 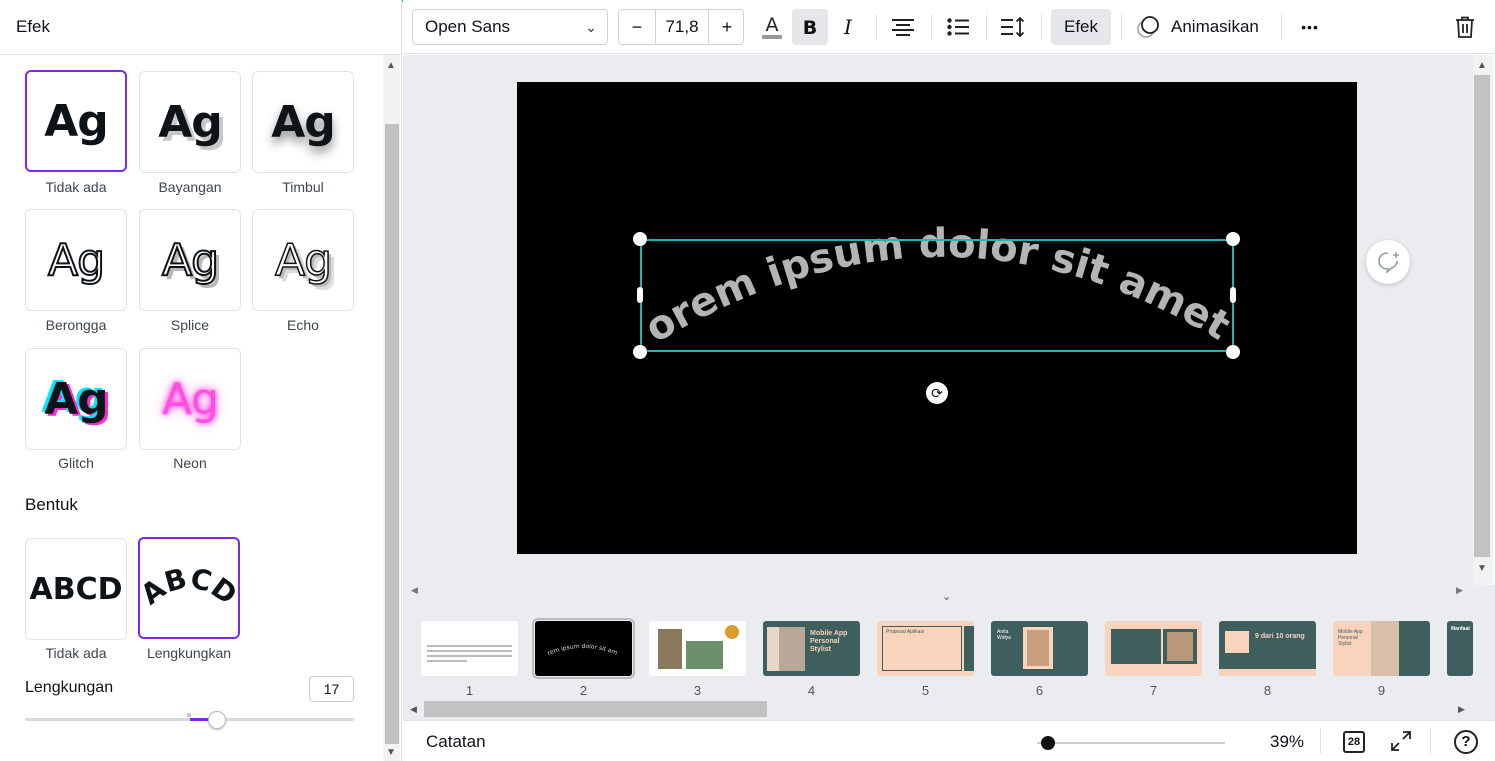 I want to click on collapse-strip-button: ⌄, so click(x=947, y=596).